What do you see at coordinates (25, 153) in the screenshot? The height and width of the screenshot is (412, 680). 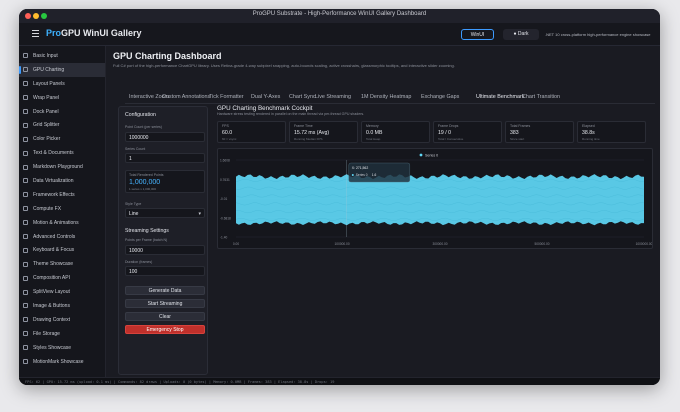 I see `text-icon` at bounding box center [25, 153].